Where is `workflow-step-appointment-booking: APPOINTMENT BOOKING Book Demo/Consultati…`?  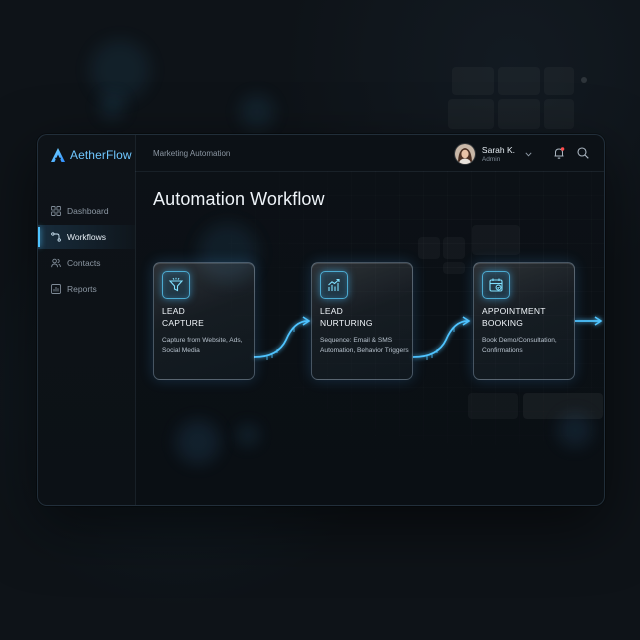 workflow-step-appointment-booking: APPOINTMENT BOOKING Book Demo/Consultati… is located at coordinates (524, 321).